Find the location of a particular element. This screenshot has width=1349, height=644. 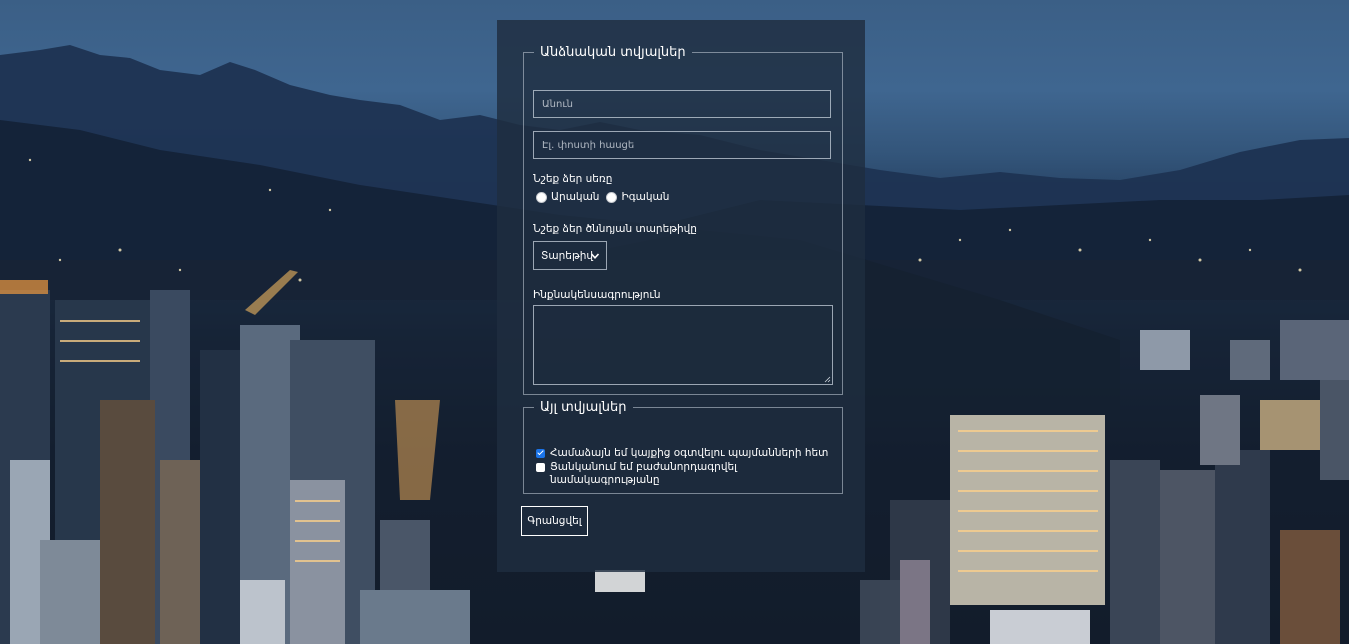

gender-option-female-label: Իգական is located at coordinates (645, 197).